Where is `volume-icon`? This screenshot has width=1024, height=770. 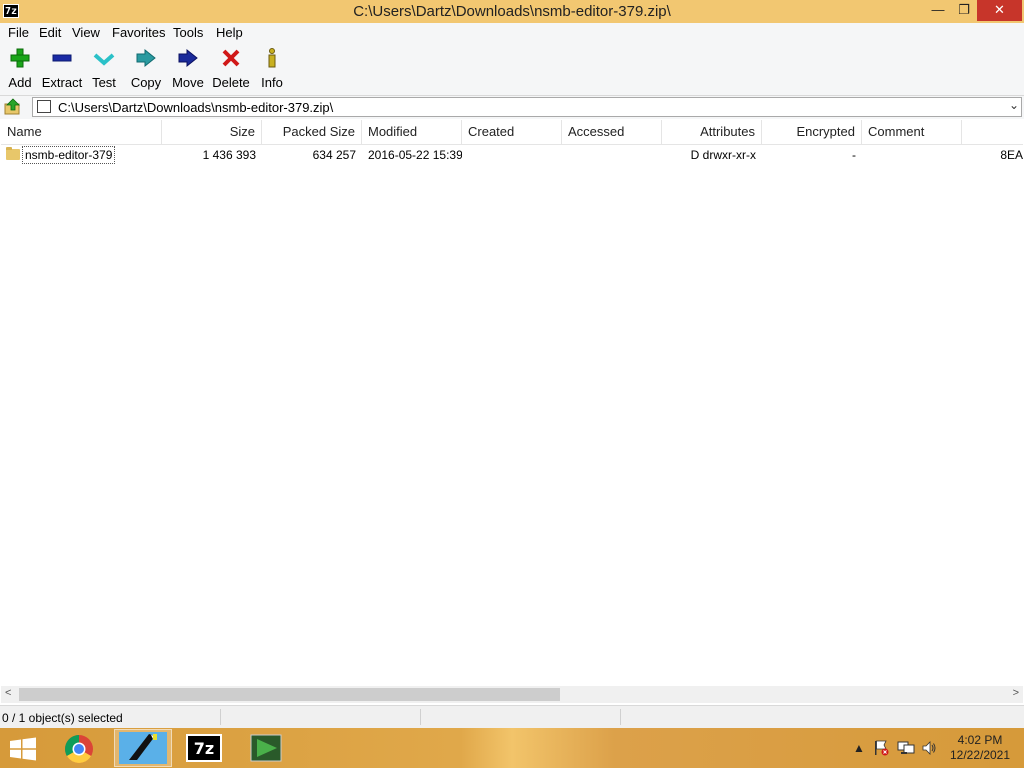
volume-icon is located at coordinates (929, 748).